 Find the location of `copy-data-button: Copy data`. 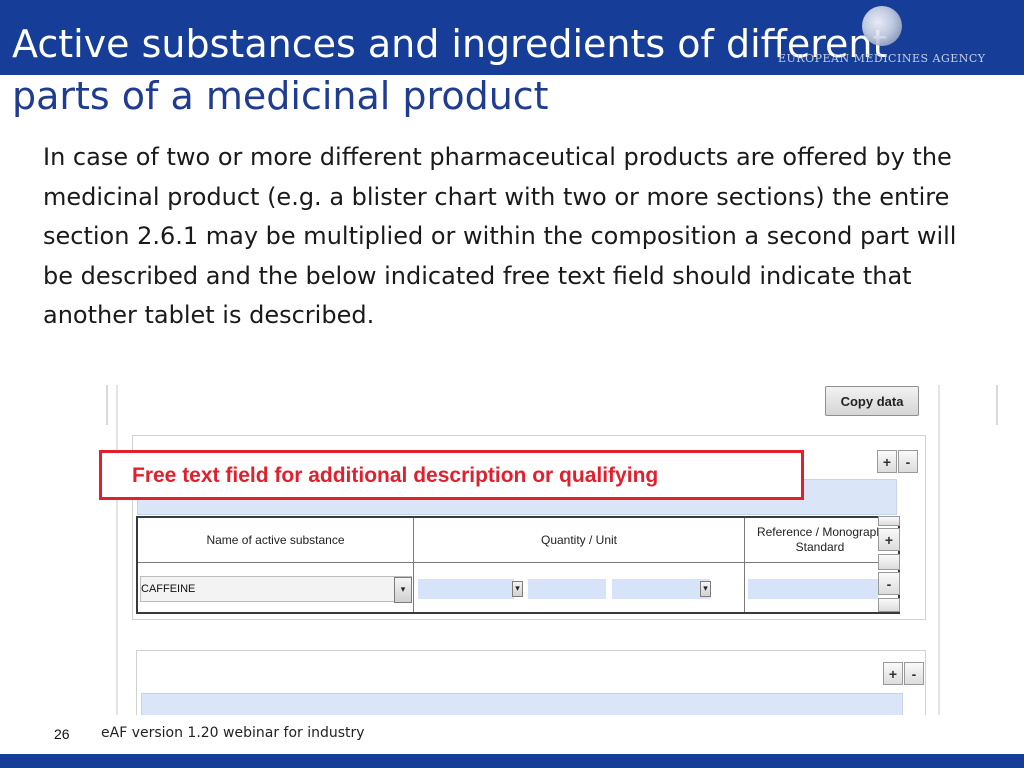

copy-data-button: Copy data is located at coordinates (872, 401).